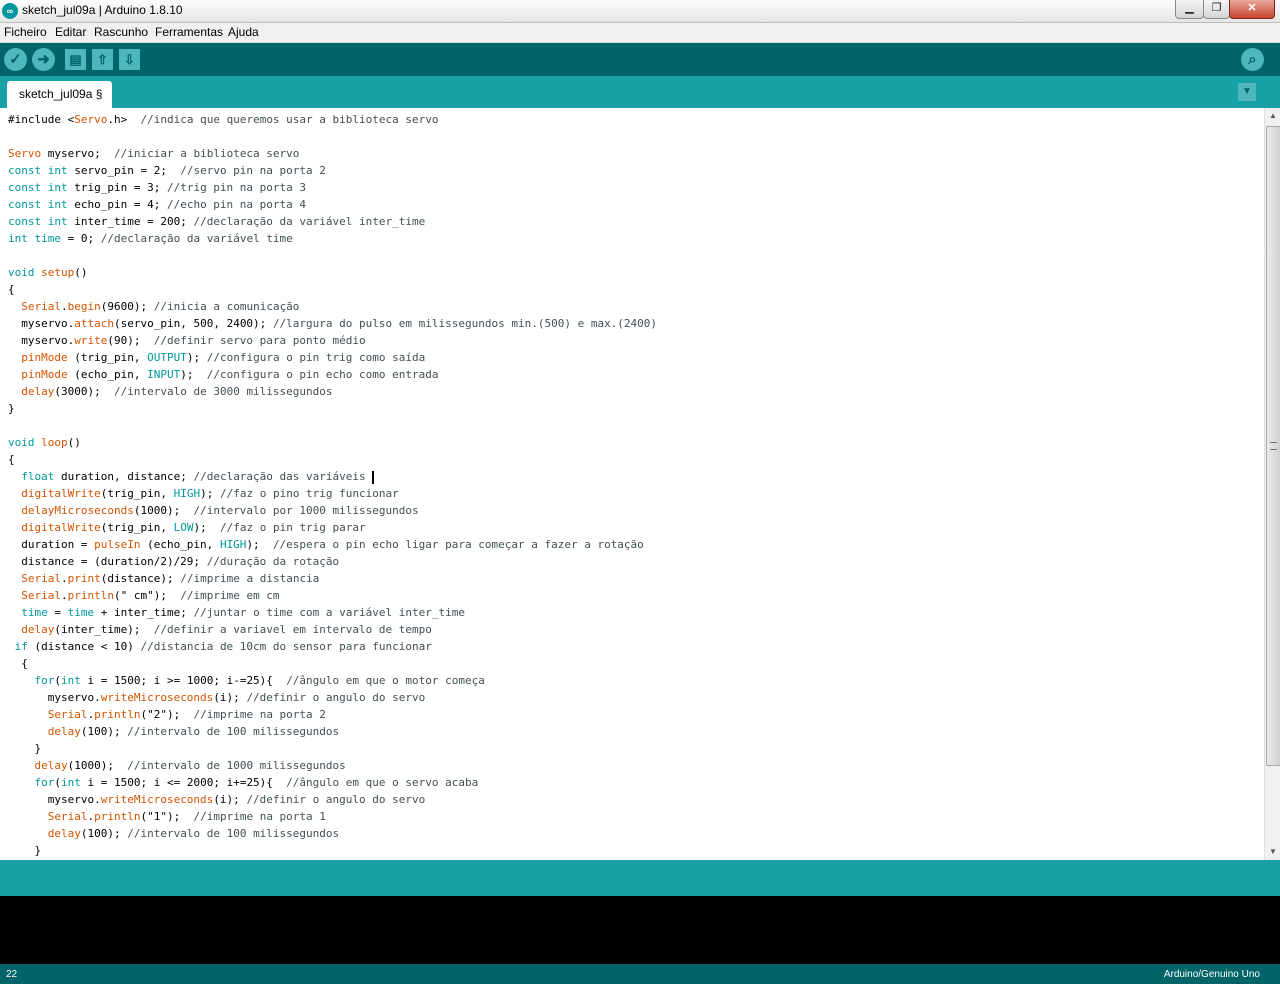  Describe the element at coordinates (91, 340) in the screenshot. I see `code-token: write` at that location.